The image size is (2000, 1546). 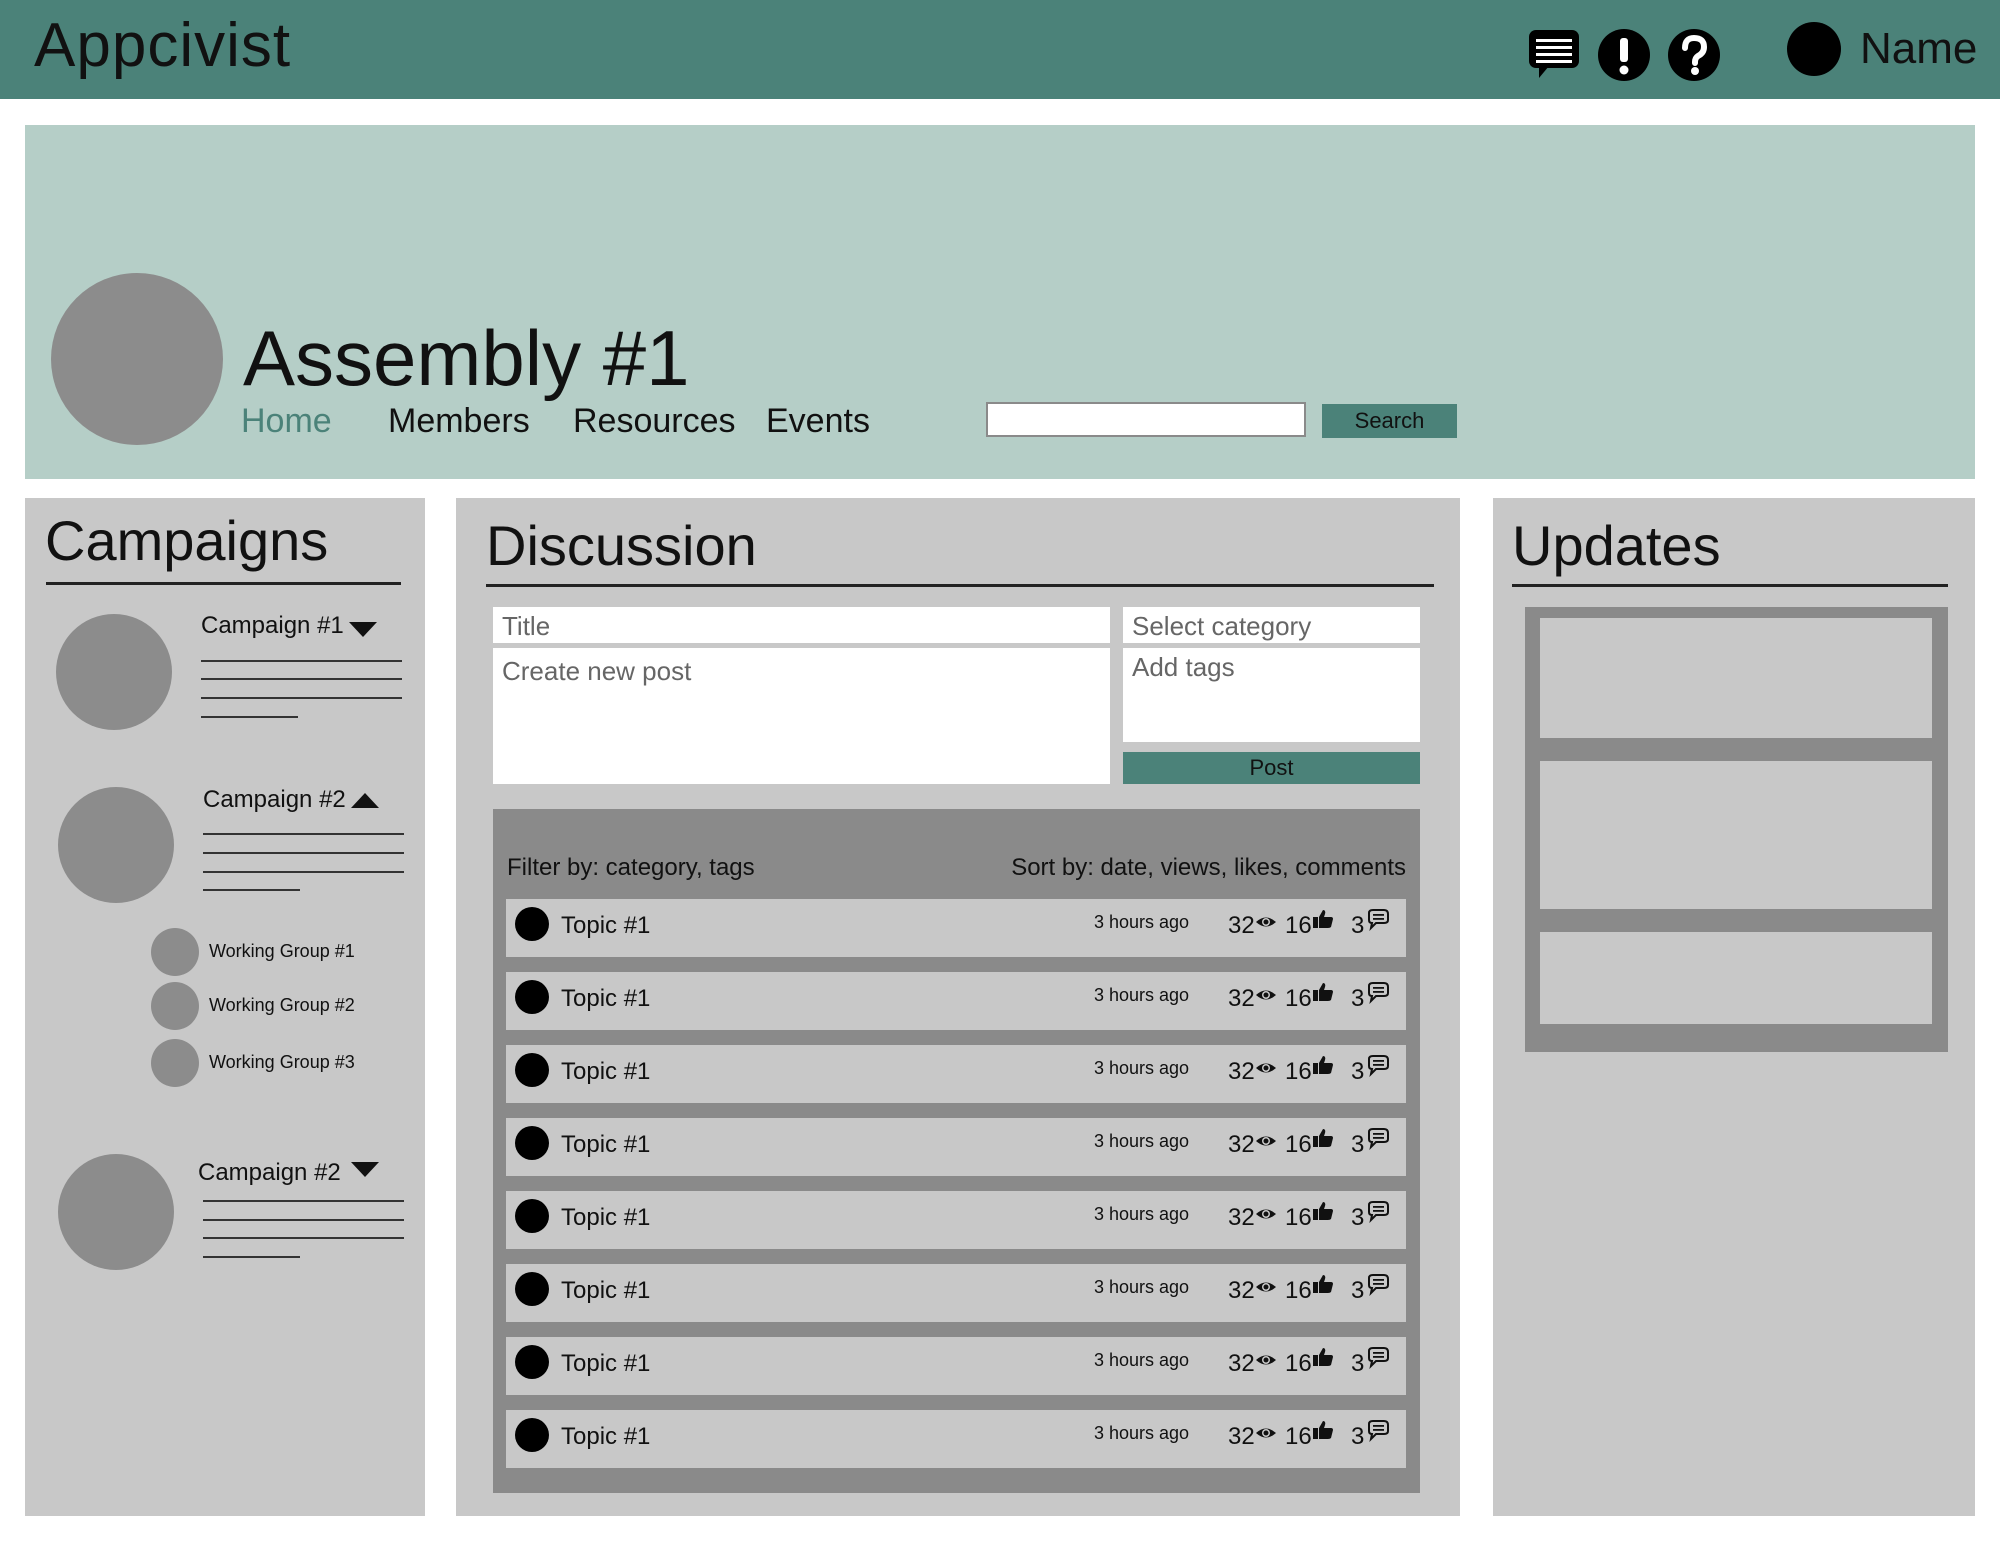 What do you see at coordinates (1694, 55) in the screenshot?
I see `help-icon` at bounding box center [1694, 55].